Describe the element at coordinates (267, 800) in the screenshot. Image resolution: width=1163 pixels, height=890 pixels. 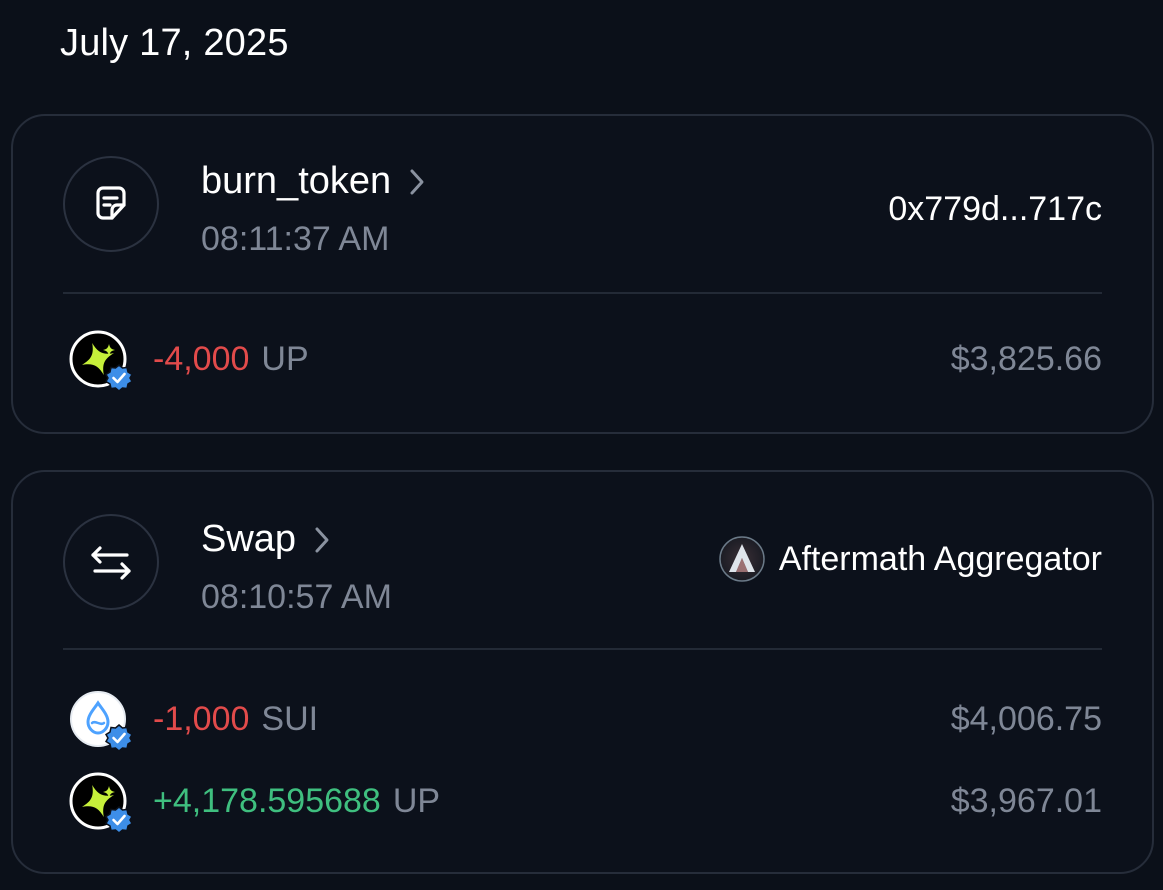
I see `asset-amount: +4,178.595688` at that location.